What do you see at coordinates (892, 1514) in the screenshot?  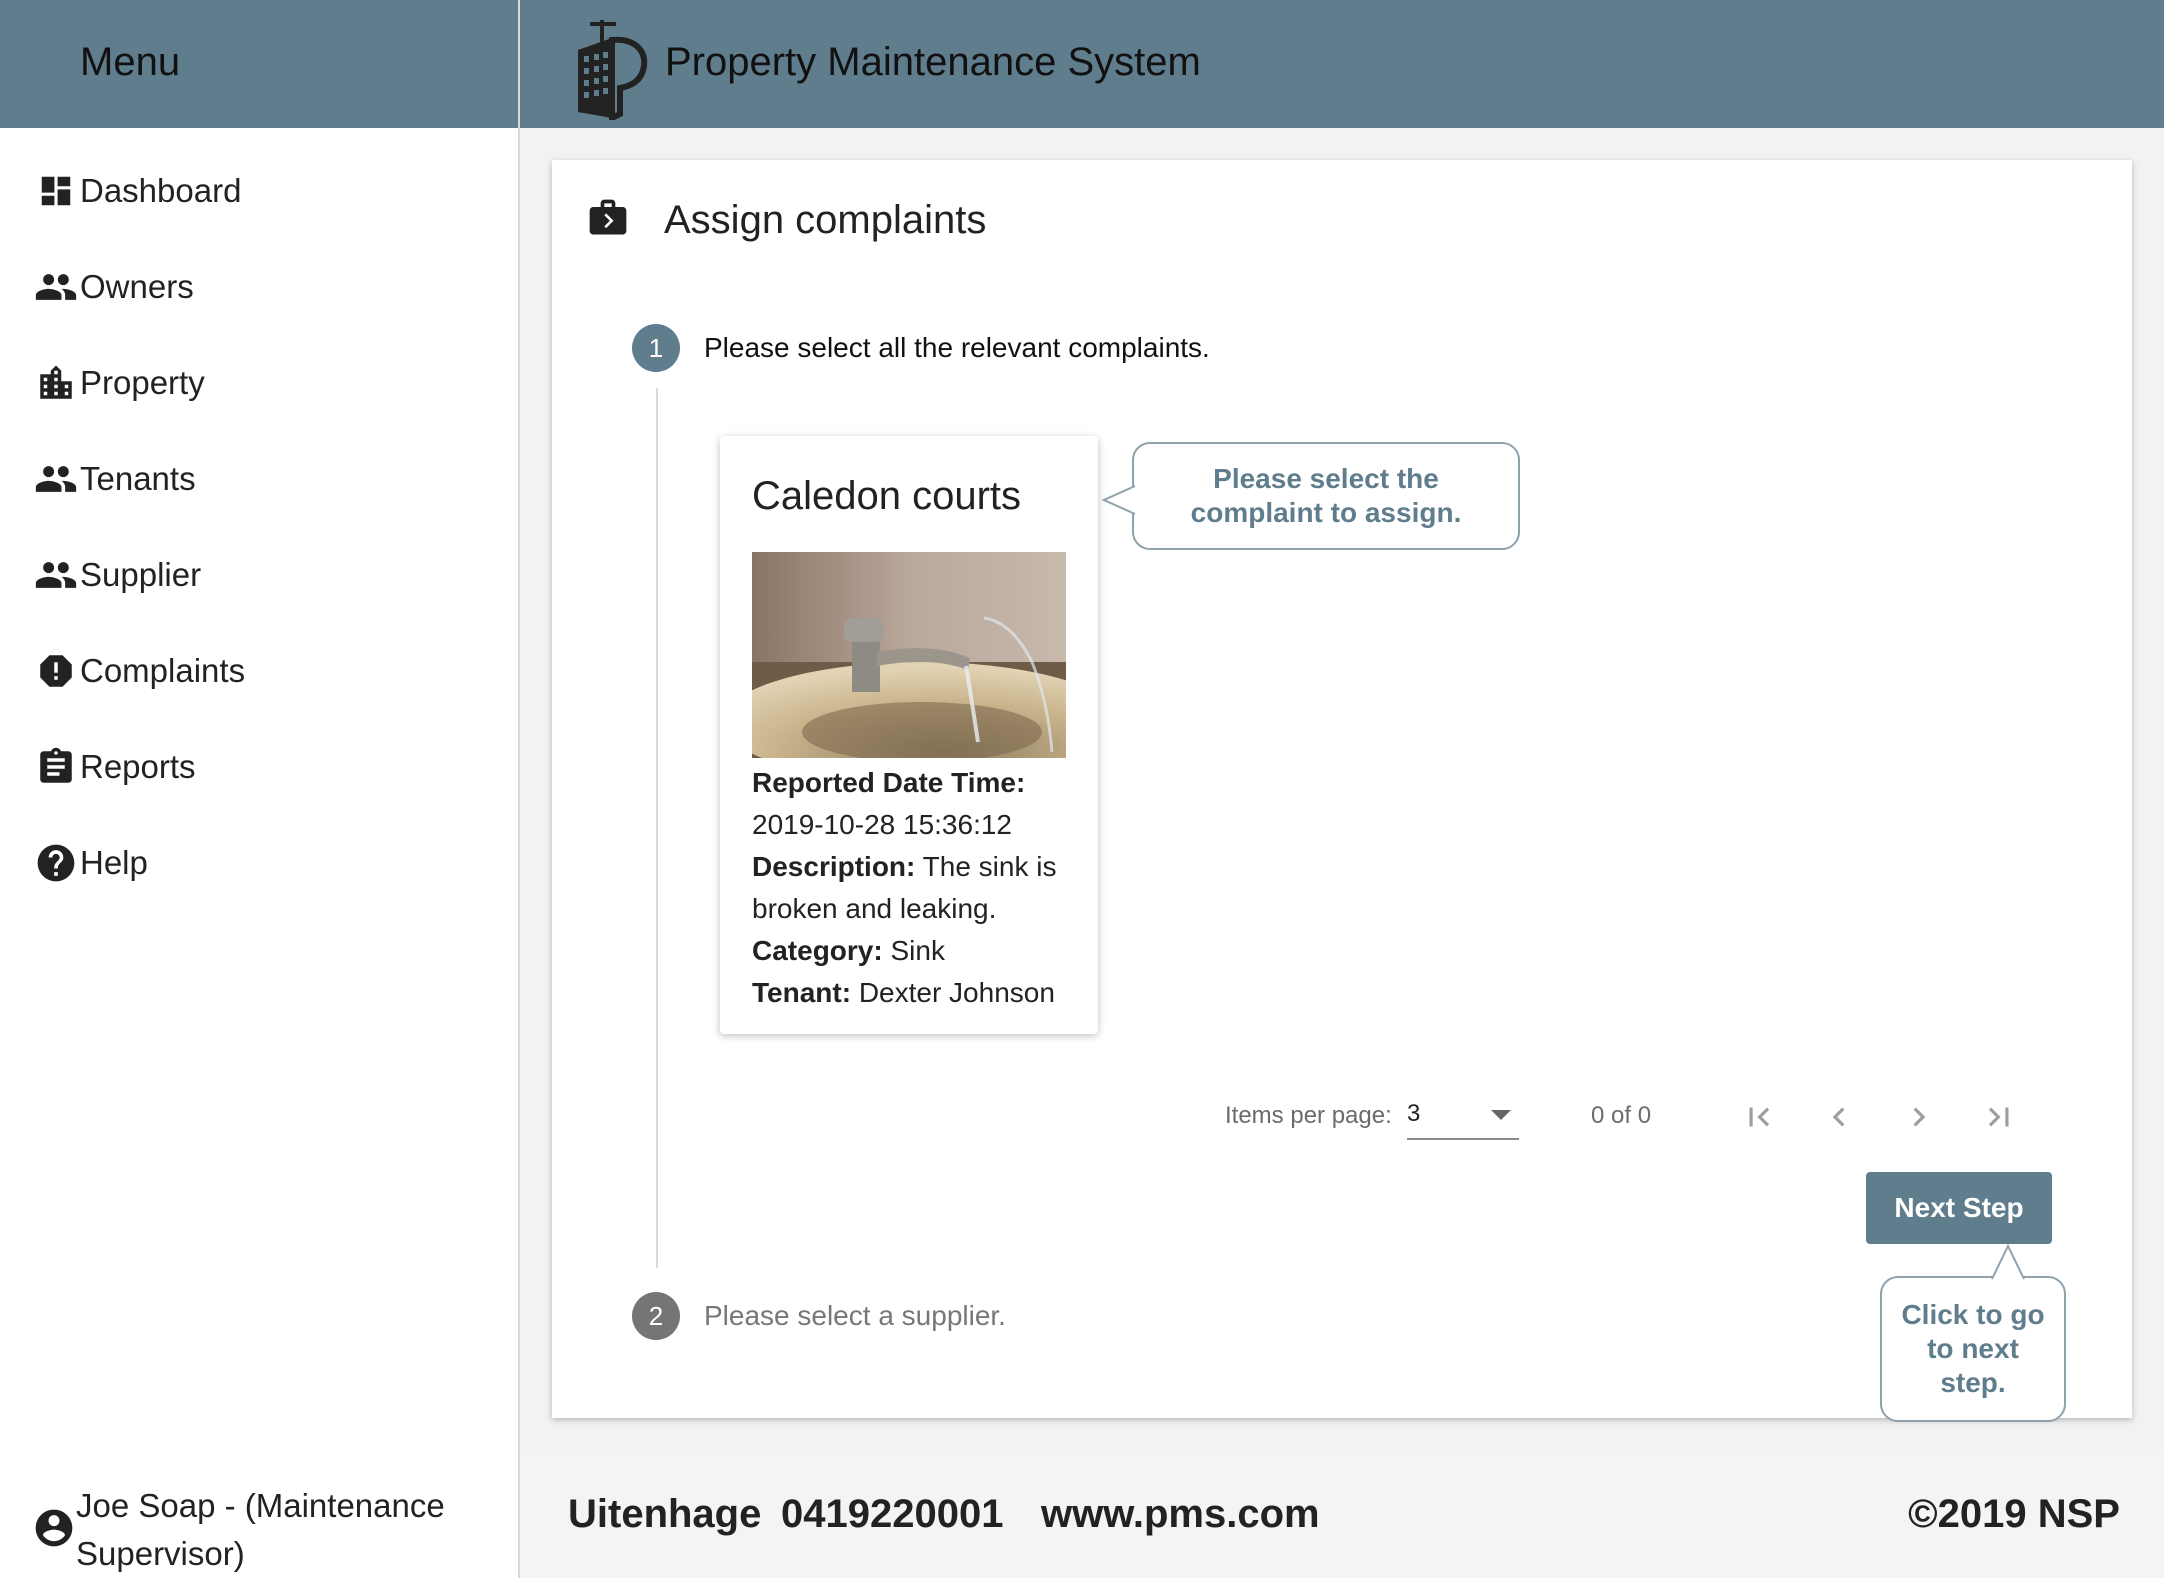 I see `footer-phone: 0419220001` at bounding box center [892, 1514].